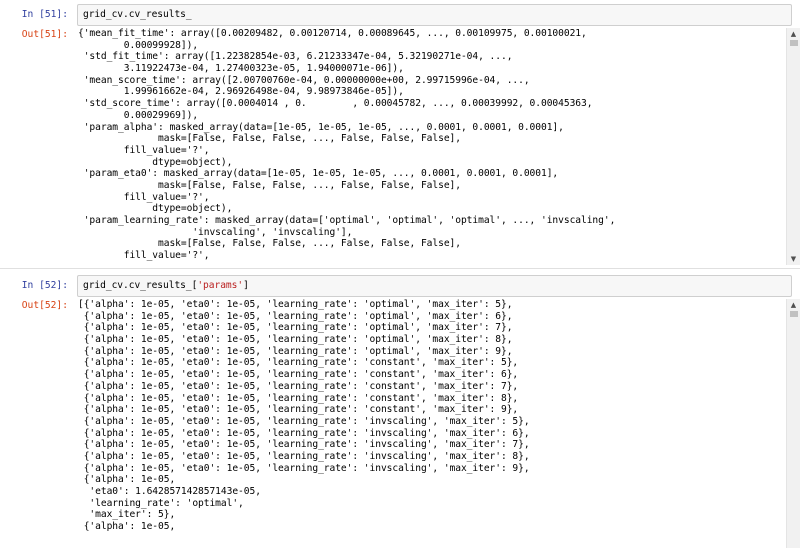  I want to click on output-prompt: Out[52]:, so click(44, 305).